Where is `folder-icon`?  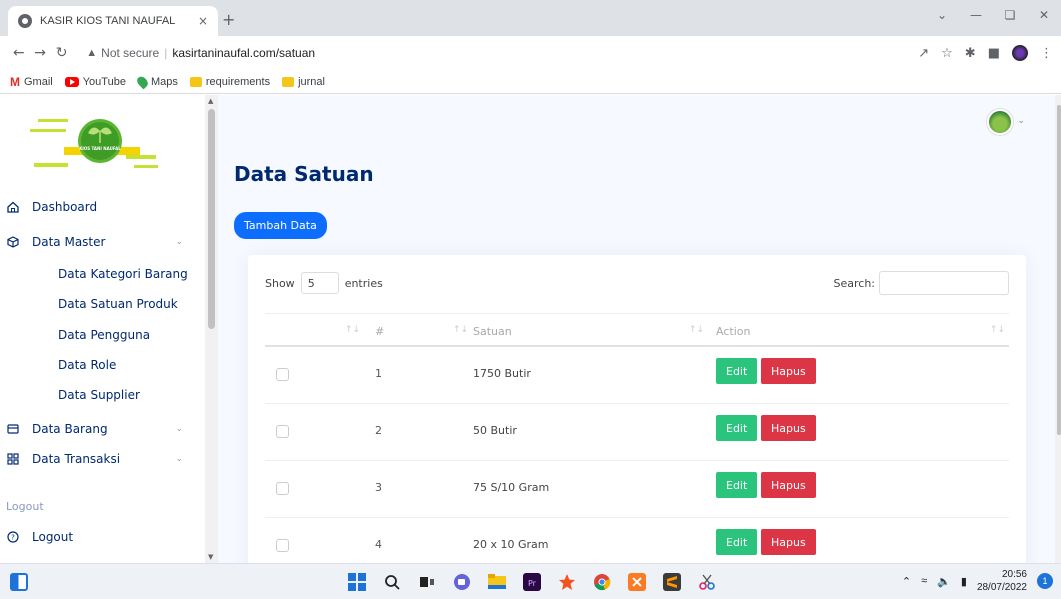
folder-icon is located at coordinates (288, 81).